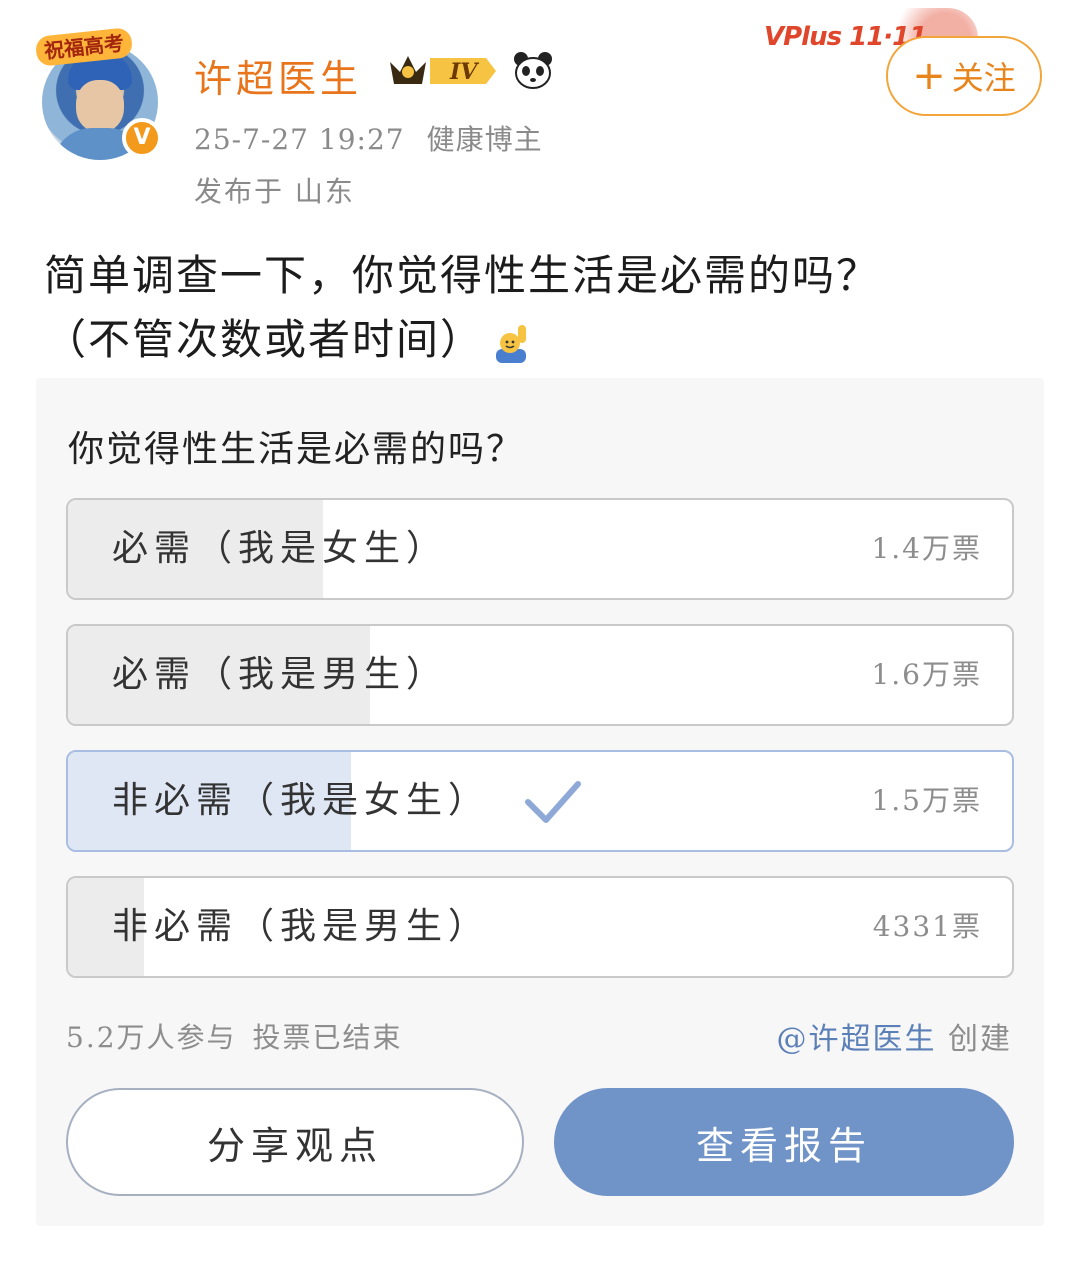  I want to click on poll-status: 投票已结束, so click(327, 1037).